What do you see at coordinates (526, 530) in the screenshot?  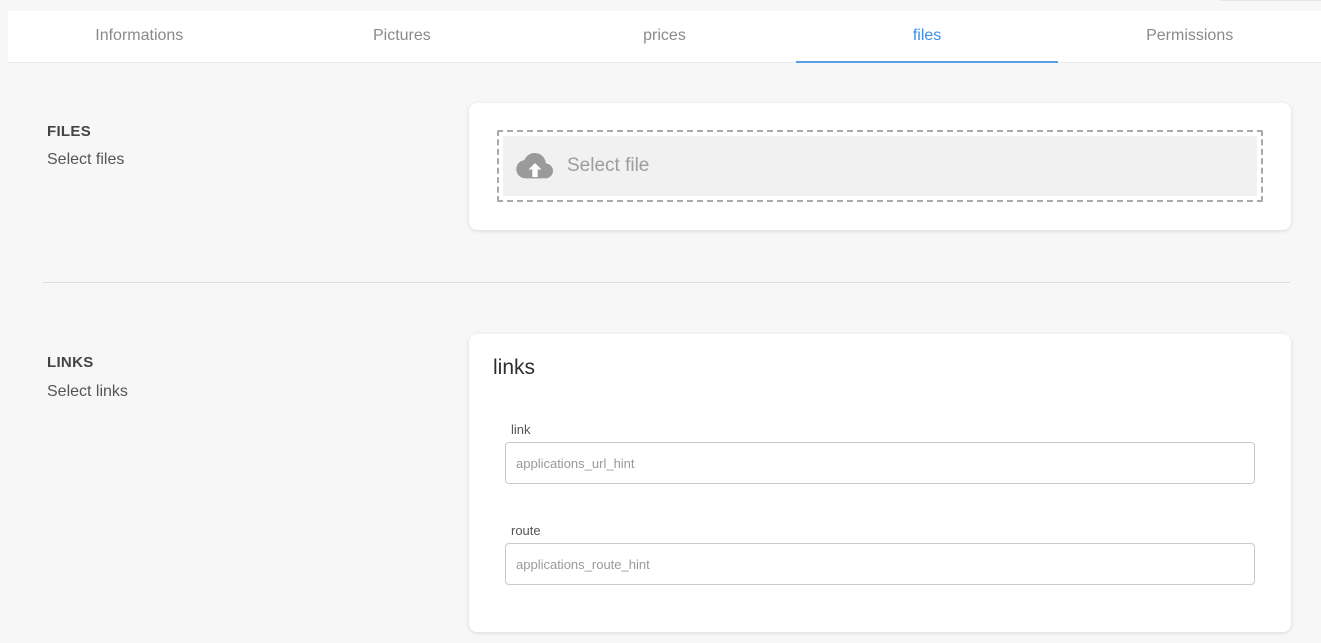 I see `route-field-label: route` at bounding box center [526, 530].